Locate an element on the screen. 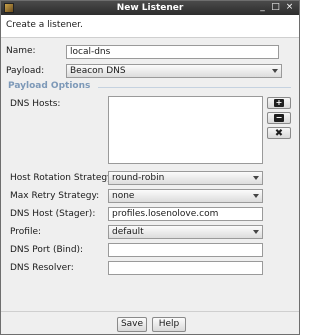 This screenshot has width=320, height=335. payload-label: Payload: is located at coordinates (25, 71).